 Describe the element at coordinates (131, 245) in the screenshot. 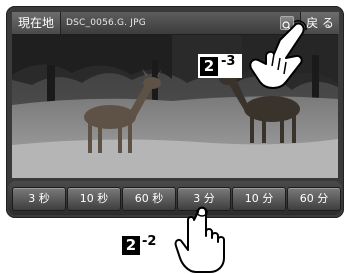

I see `step-number-bottom: 2` at that location.